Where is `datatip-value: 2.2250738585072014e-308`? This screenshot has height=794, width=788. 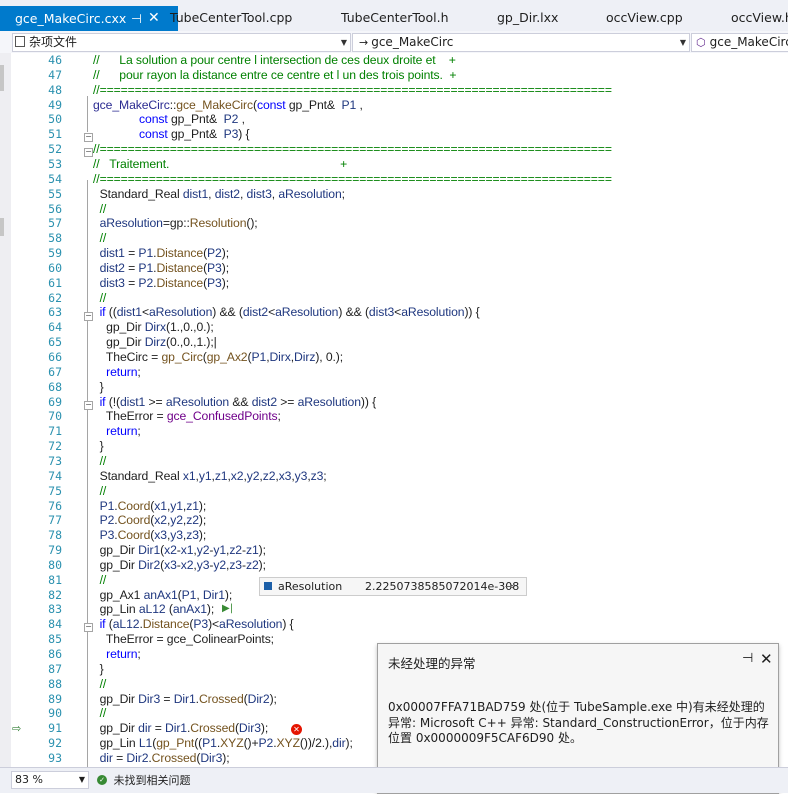
datatip-value: 2.2250738585072014e-308 is located at coordinates (442, 586).